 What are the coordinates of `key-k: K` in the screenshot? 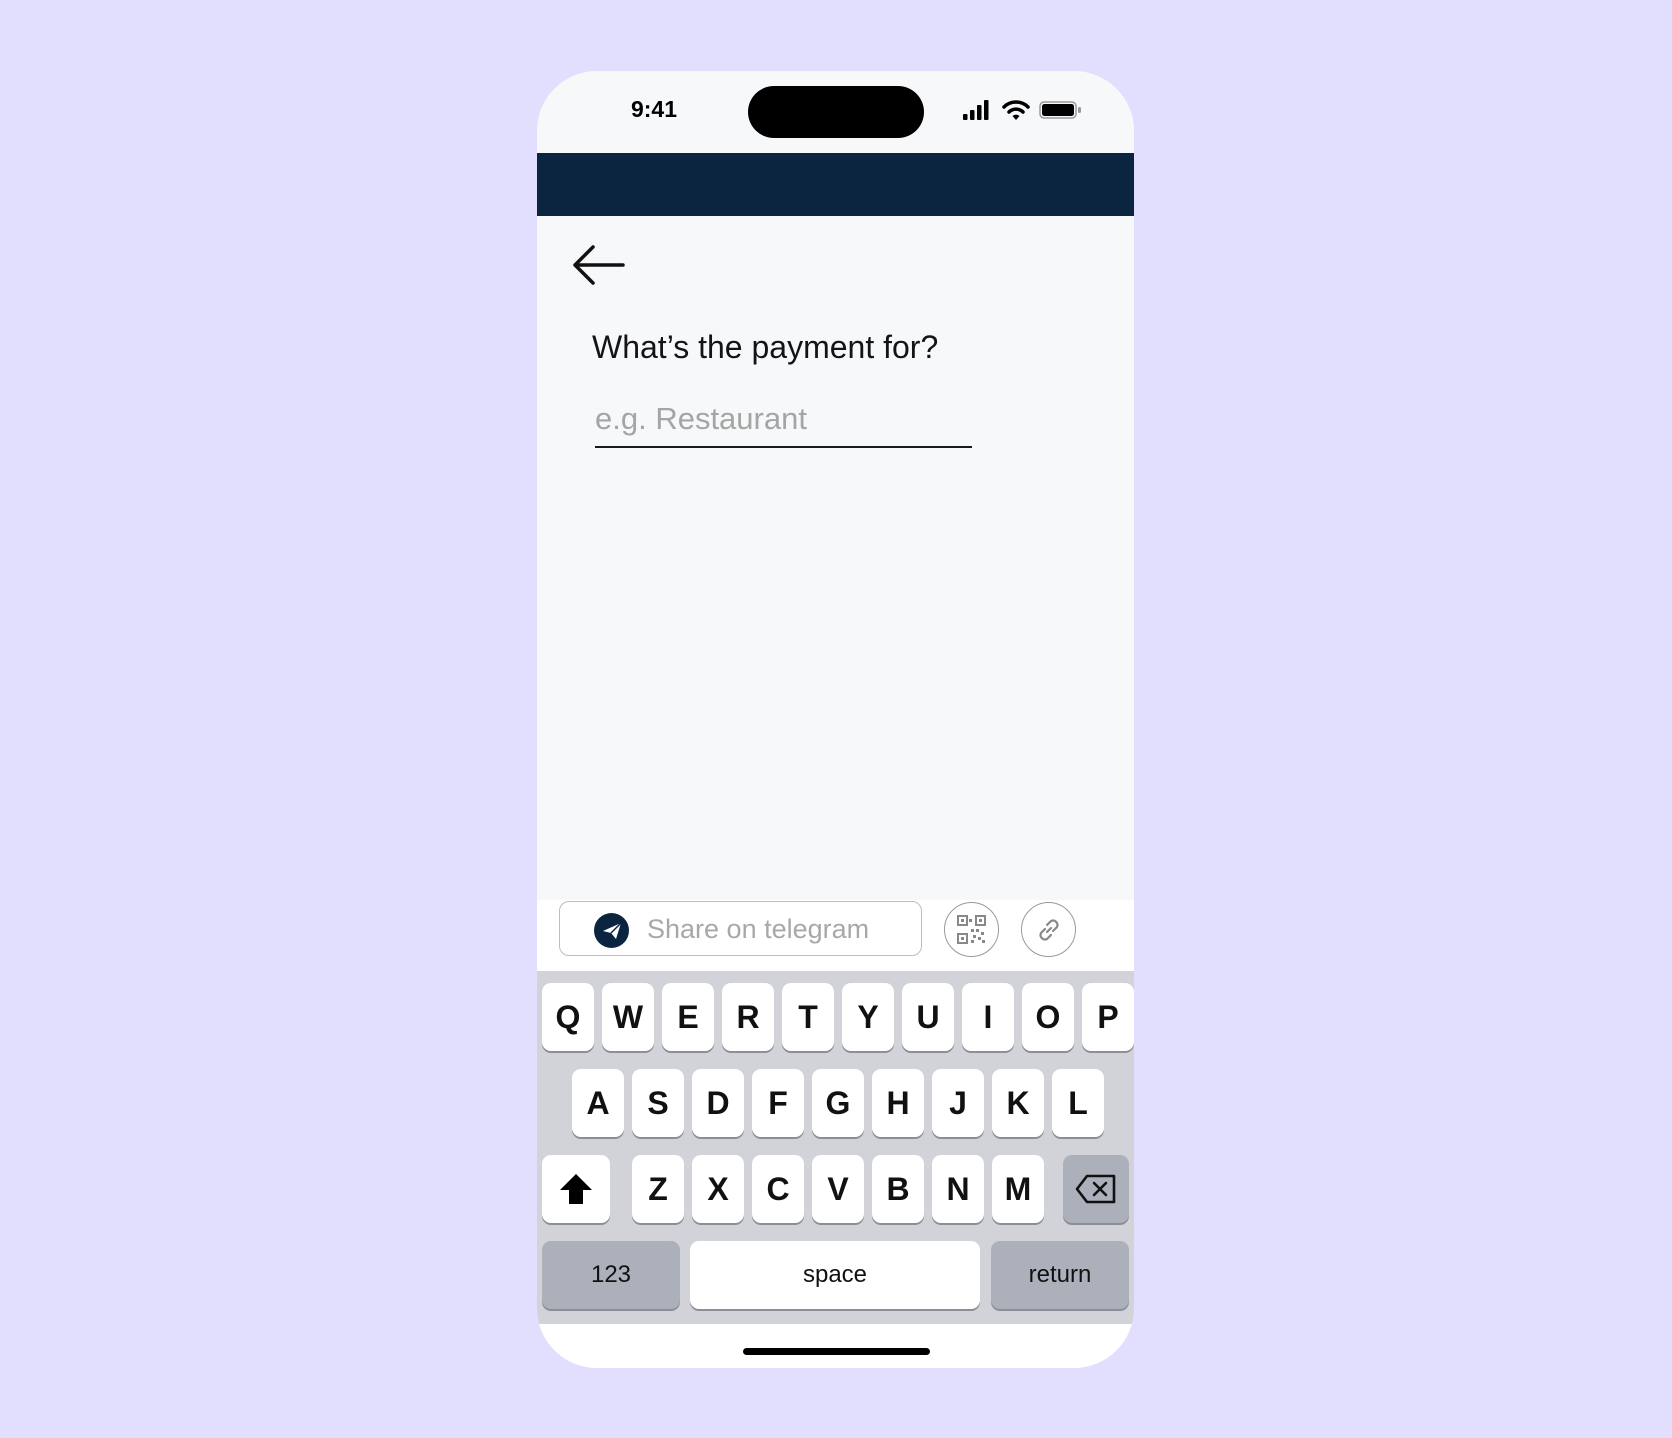 It's located at (1018, 1103).